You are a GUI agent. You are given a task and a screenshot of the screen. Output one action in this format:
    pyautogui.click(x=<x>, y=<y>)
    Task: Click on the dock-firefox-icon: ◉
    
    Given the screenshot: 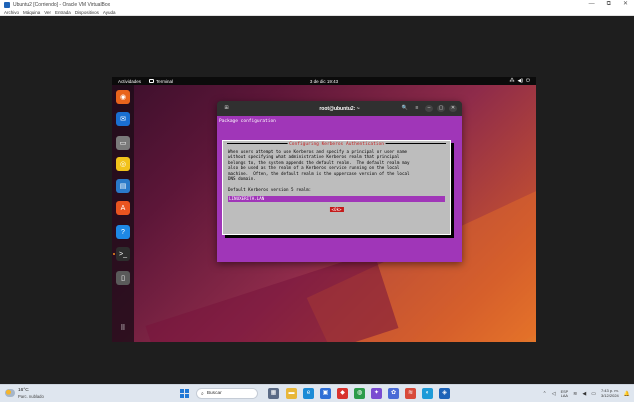 What is the action you would take?
    pyautogui.click(x=123, y=97)
    